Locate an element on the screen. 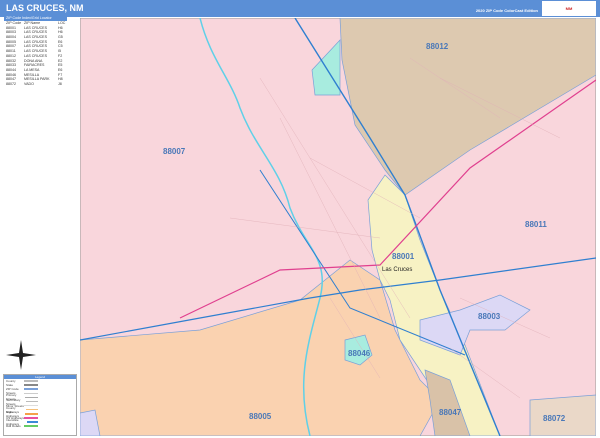  zip-label-88005: 88005 is located at coordinates (260, 416).